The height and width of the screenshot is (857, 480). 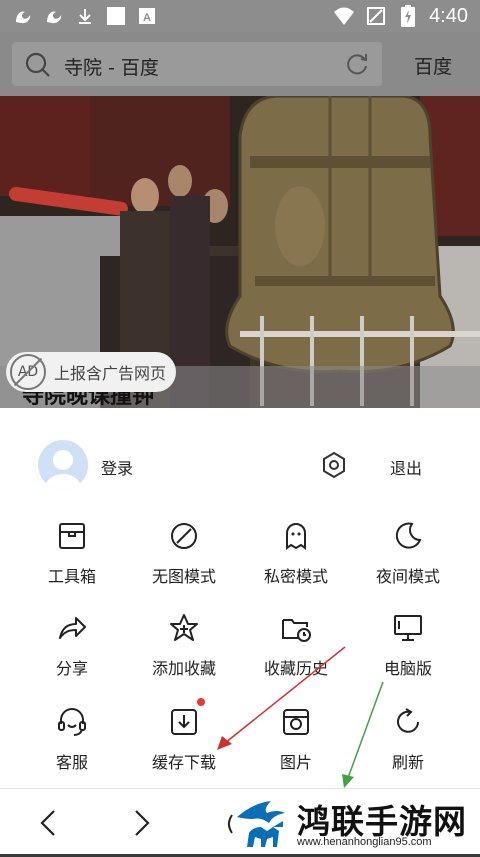 What do you see at coordinates (364, 842) in the screenshot?
I see `watermark-url: www.henanhonglian95.com` at bounding box center [364, 842].